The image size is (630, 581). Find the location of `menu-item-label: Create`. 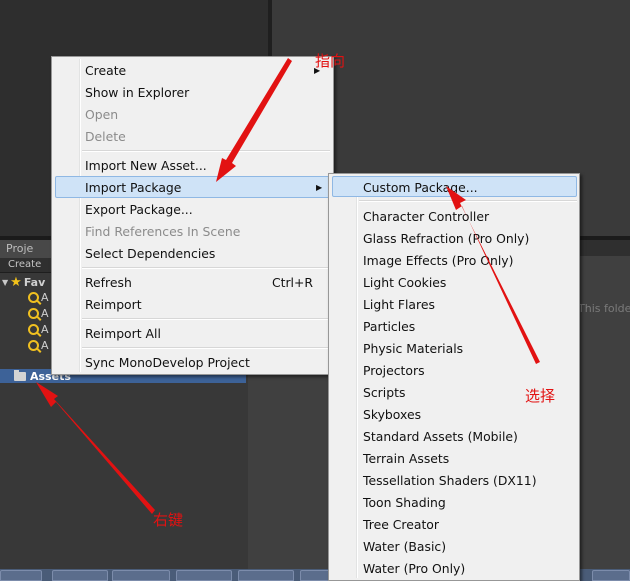

menu-item-label: Create is located at coordinates (106, 70).